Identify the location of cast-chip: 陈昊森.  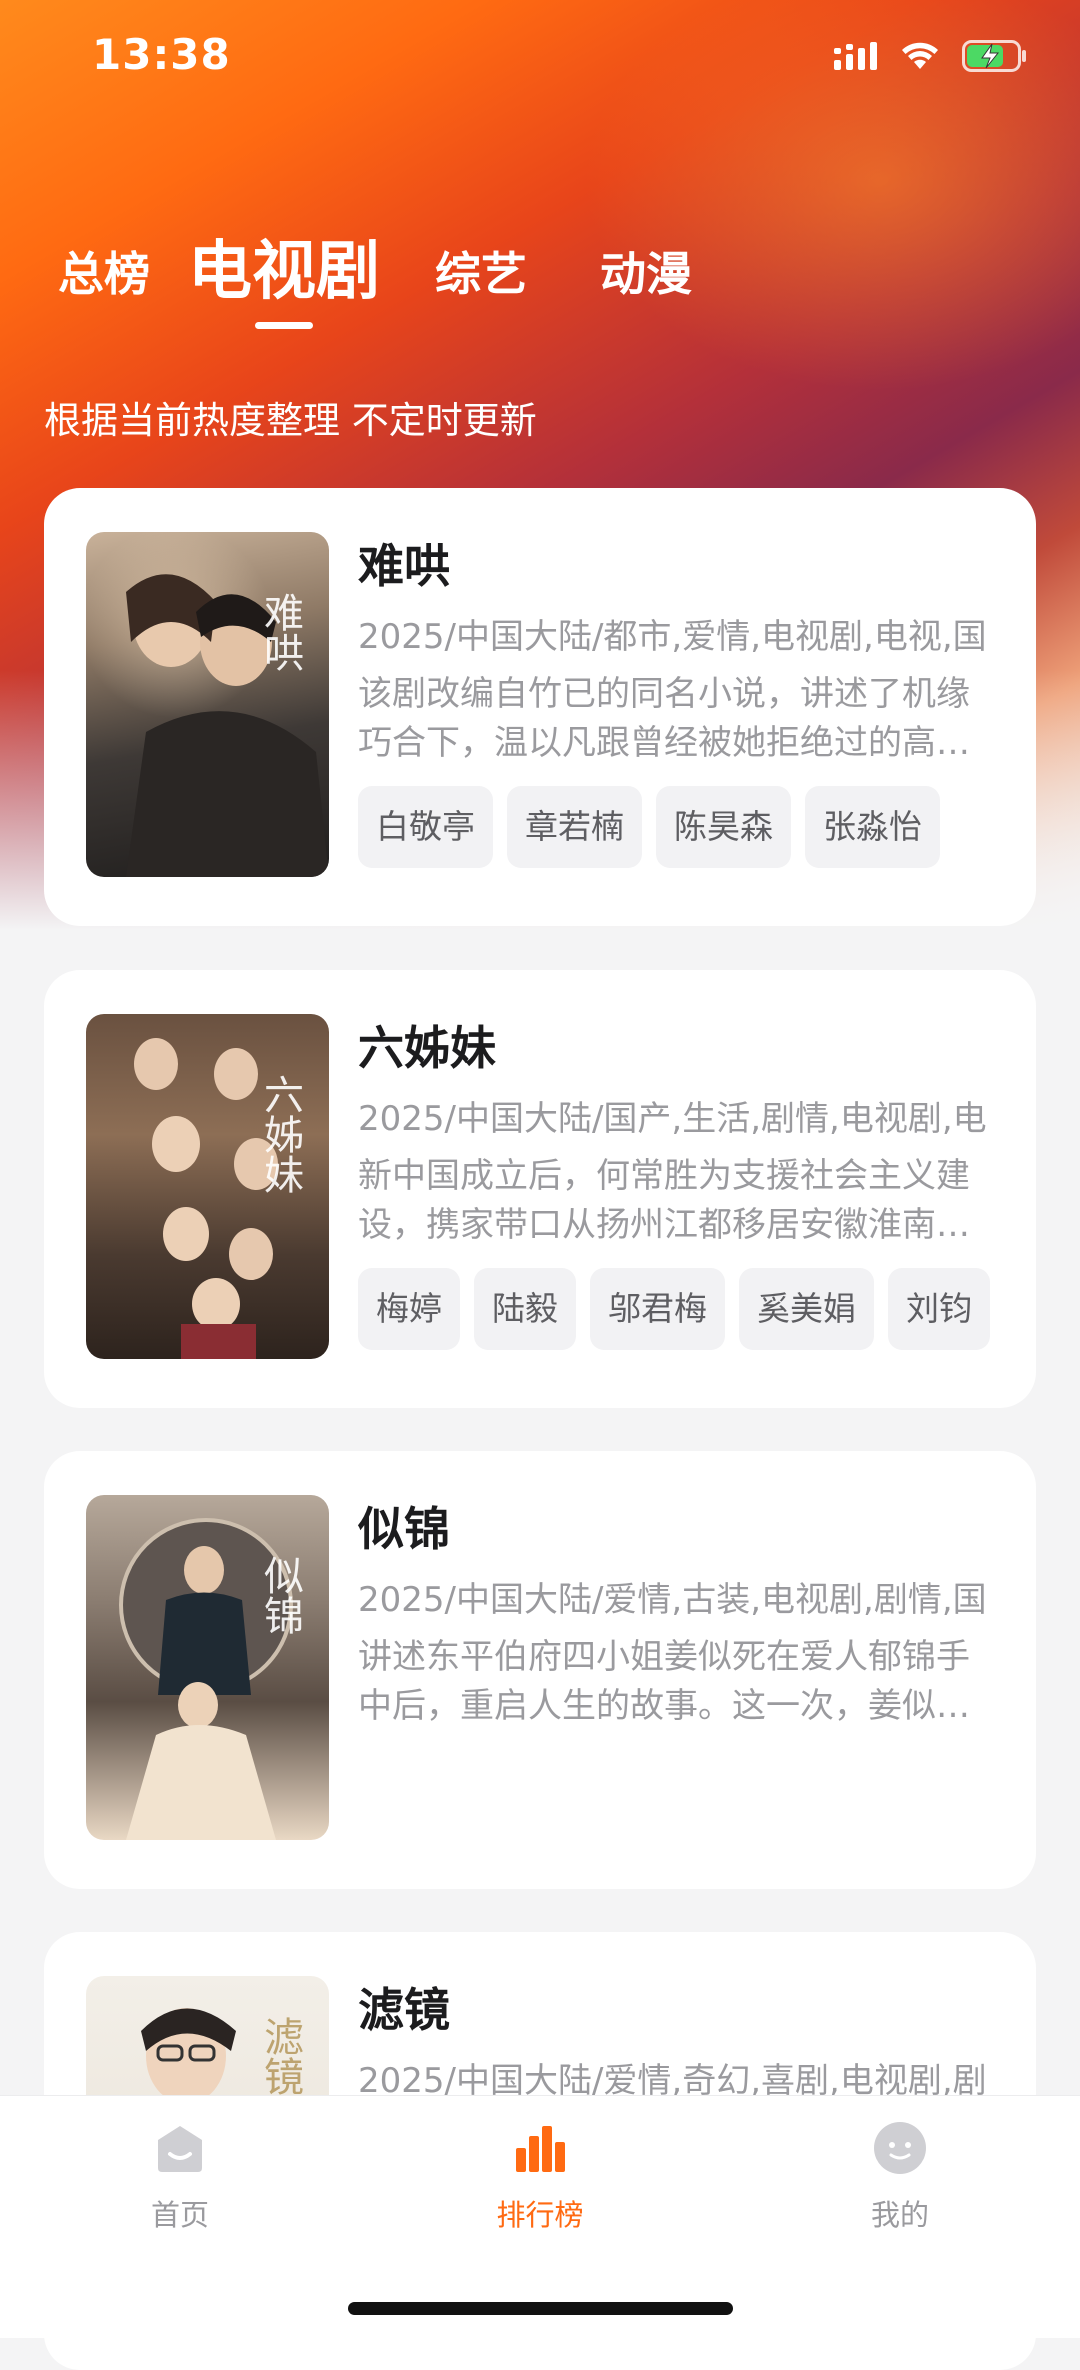
(723, 827).